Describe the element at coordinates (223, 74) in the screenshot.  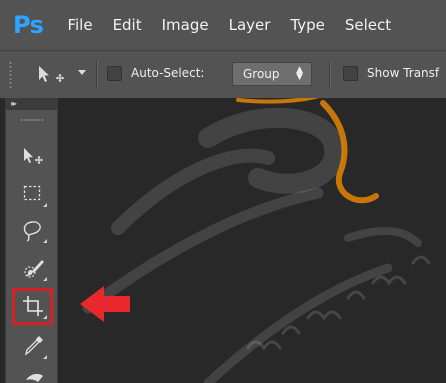
I see `options-bar: Auto-Select: Group ▲ ▼ Show Transf` at that location.